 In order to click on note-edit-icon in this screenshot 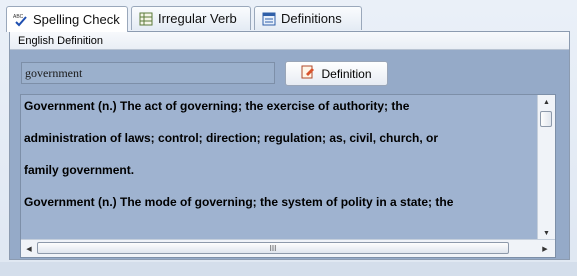, I will do `click(308, 73)`.